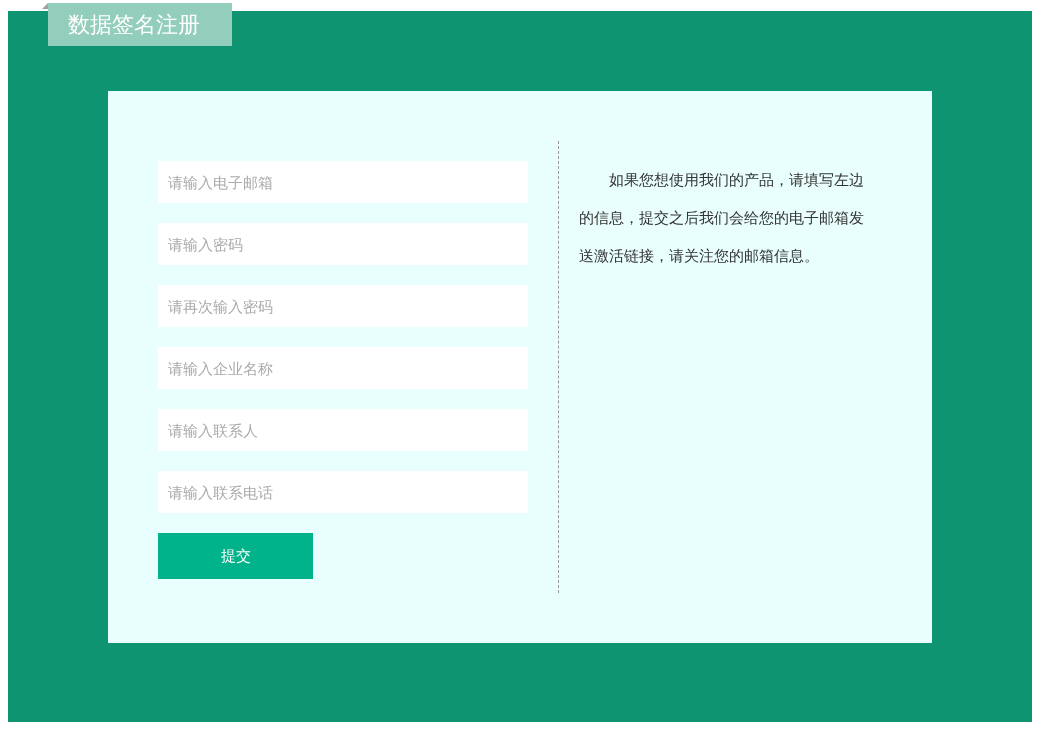  What do you see at coordinates (343, 430) in the screenshot?
I see `text-field: 请输入联系人` at bounding box center [343, 430].